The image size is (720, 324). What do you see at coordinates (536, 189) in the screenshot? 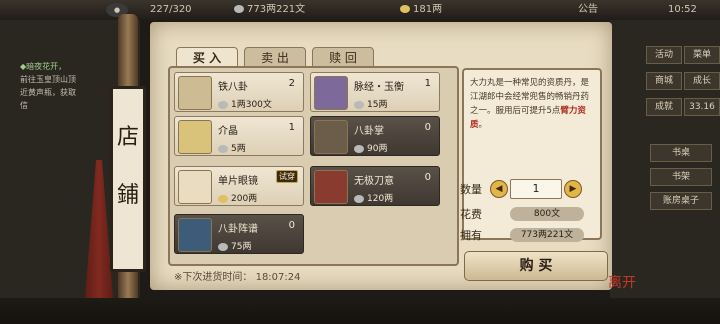
I see `quantity-stepper: 1` at bounding box center [536, 189].